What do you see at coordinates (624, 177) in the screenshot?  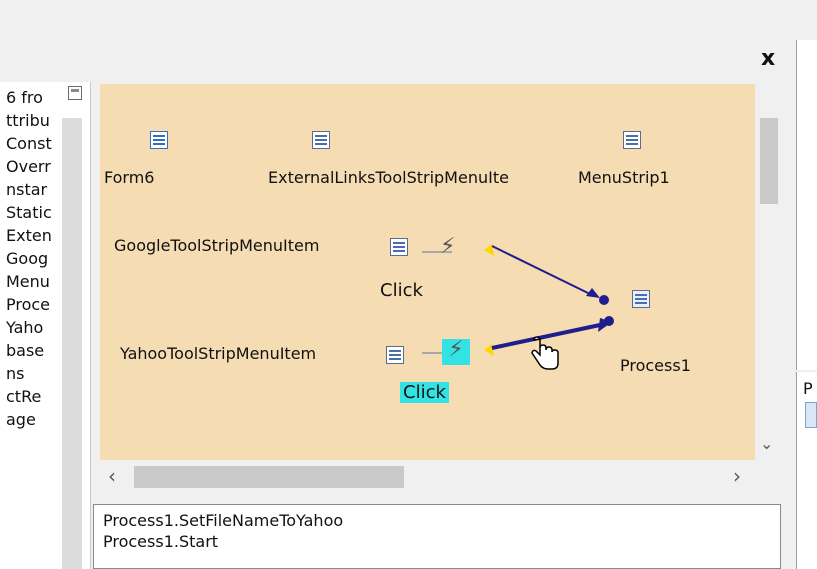 I see `menu-strip-label: MenuStrip1` at bounding box center [624, 177].